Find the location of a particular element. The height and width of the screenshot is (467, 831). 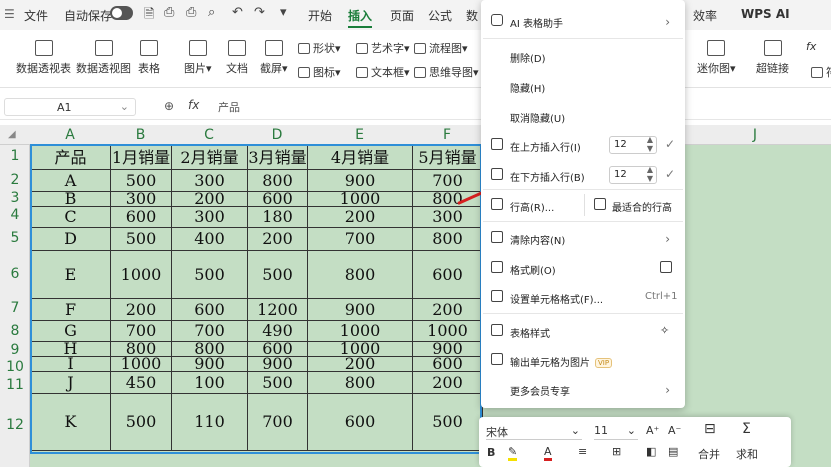

row-header-1: 1 is located at coordinates (15, 156).